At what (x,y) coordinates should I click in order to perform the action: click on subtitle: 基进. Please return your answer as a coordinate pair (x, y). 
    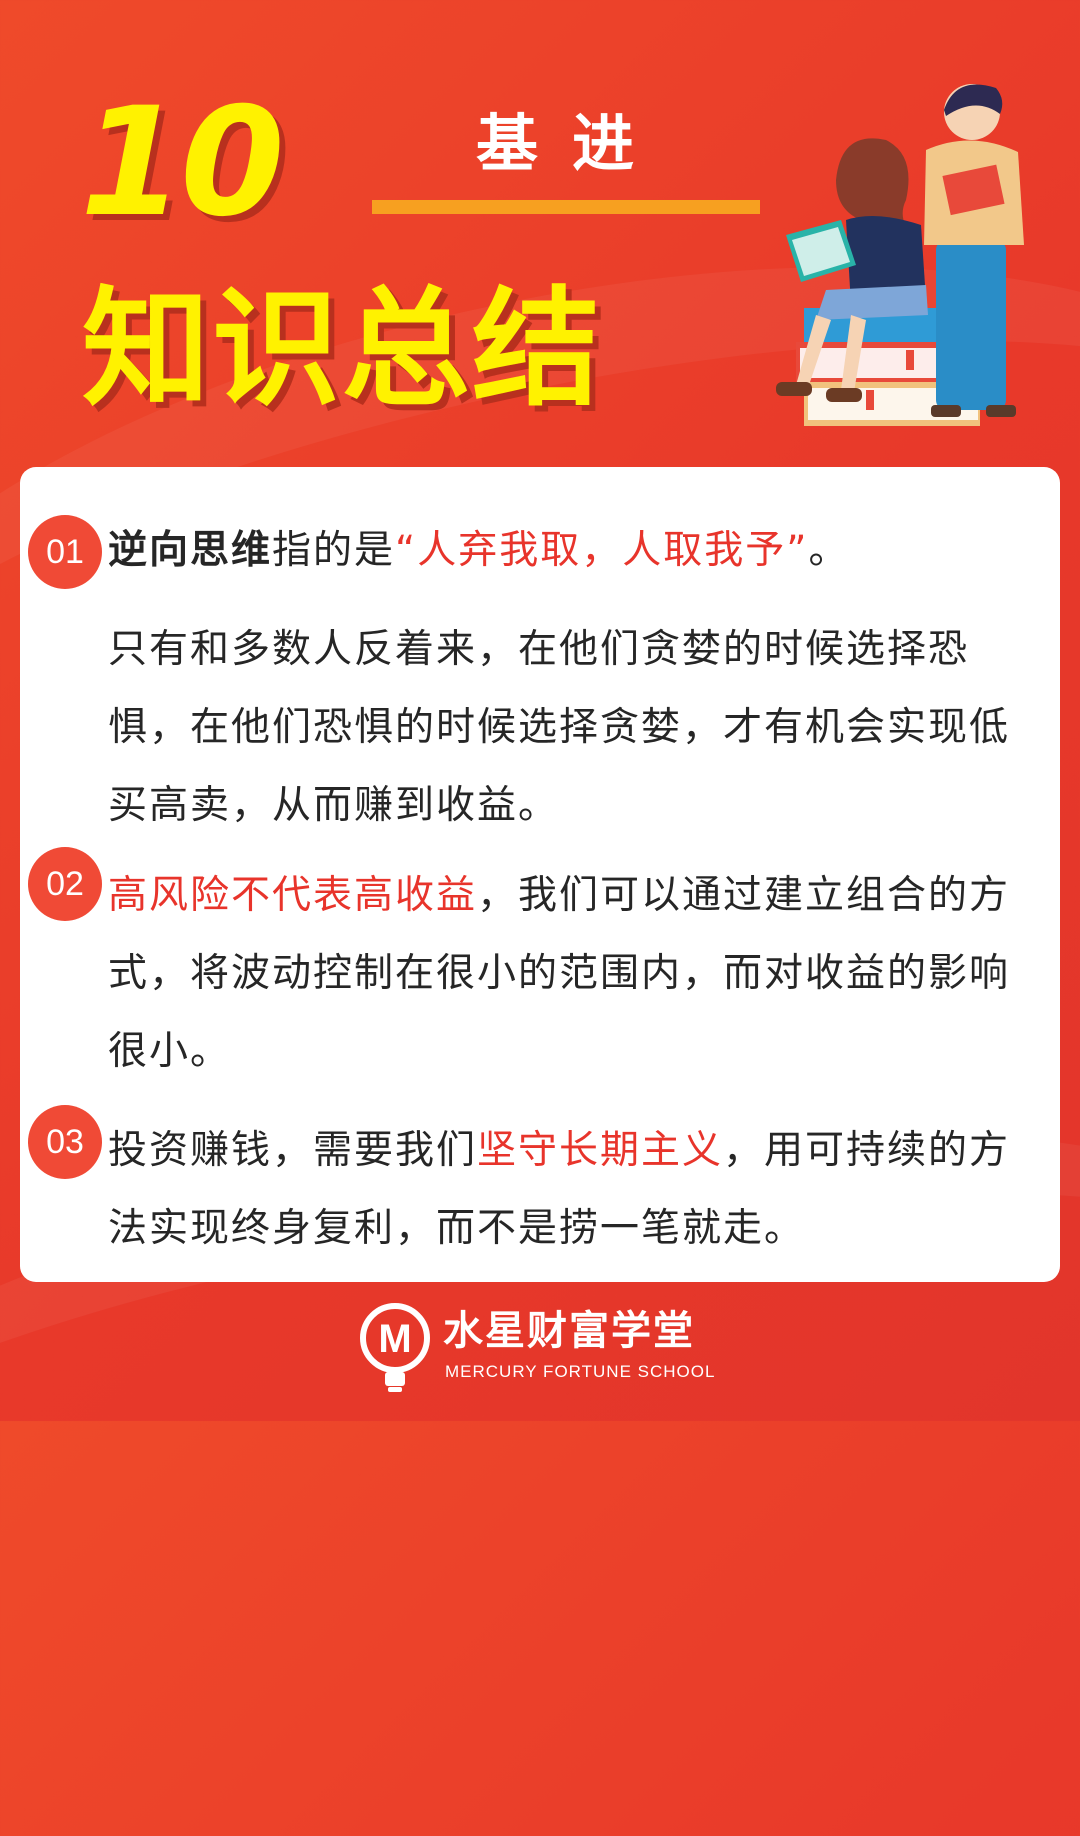
    Looking at the image, I should click on (572, 143).